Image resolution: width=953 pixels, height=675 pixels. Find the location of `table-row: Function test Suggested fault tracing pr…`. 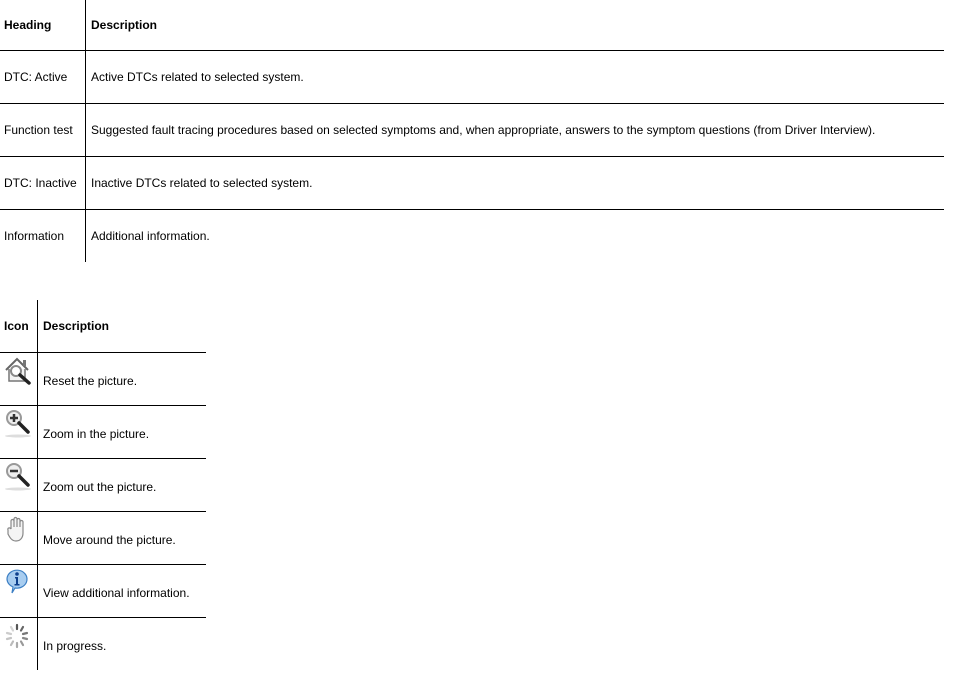

table-row: Function test Suggested fault tracing pr… is located at coordinates (472, 129).